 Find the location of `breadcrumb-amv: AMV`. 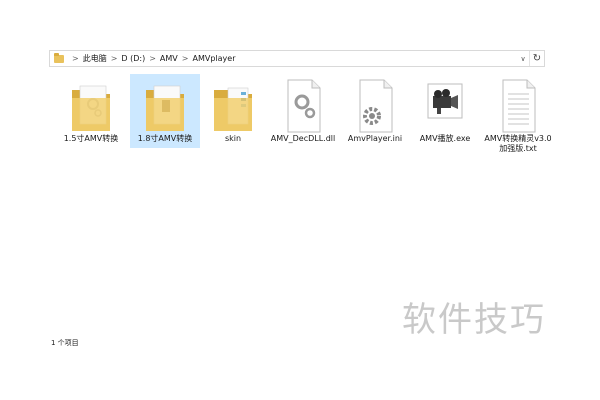

breadcrumb-amv: AMV is located at coordinates (169, 58).